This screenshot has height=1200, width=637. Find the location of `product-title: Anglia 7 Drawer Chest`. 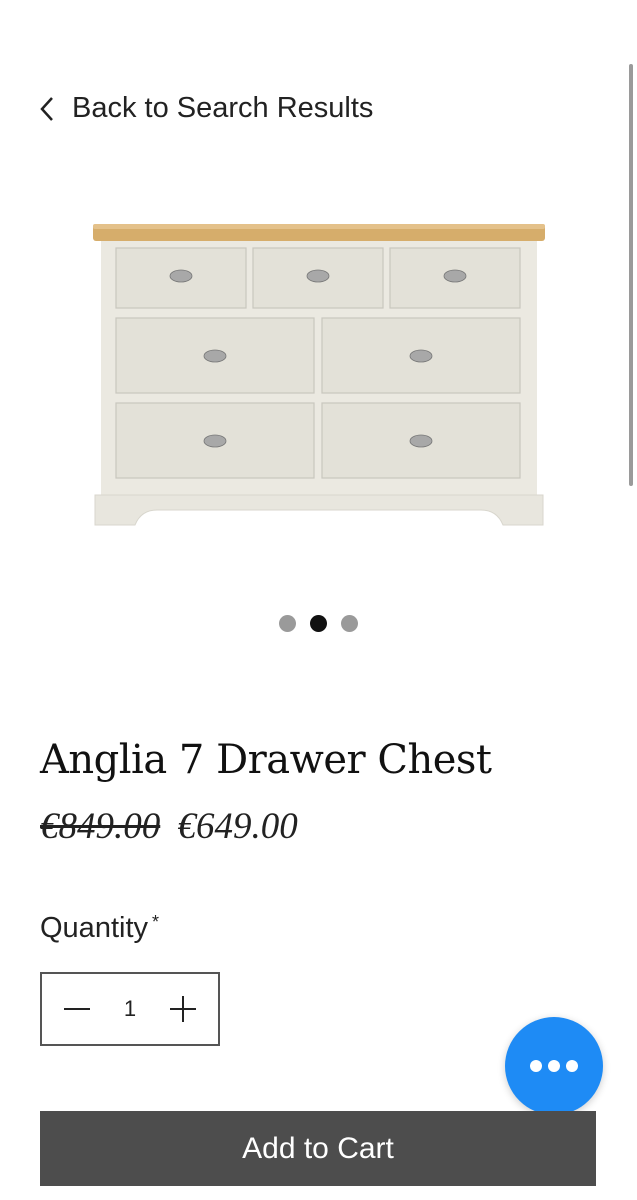

product-title: Anglia 7 Drawer Chest is located at coordinates (266, 760).